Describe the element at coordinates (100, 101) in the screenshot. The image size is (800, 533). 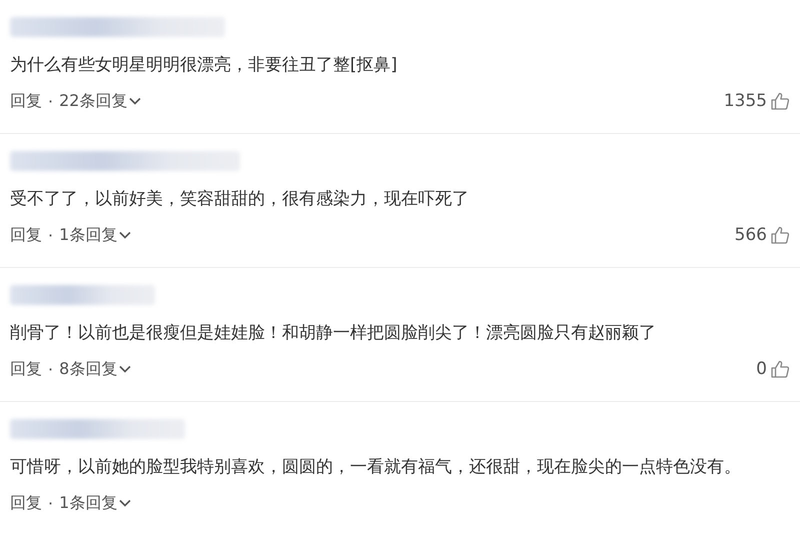
I see `replies-toggle: 22条回复` at that location.